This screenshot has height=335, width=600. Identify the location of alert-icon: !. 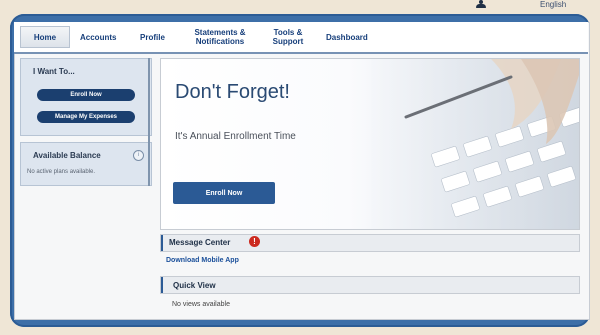
(254, 241).